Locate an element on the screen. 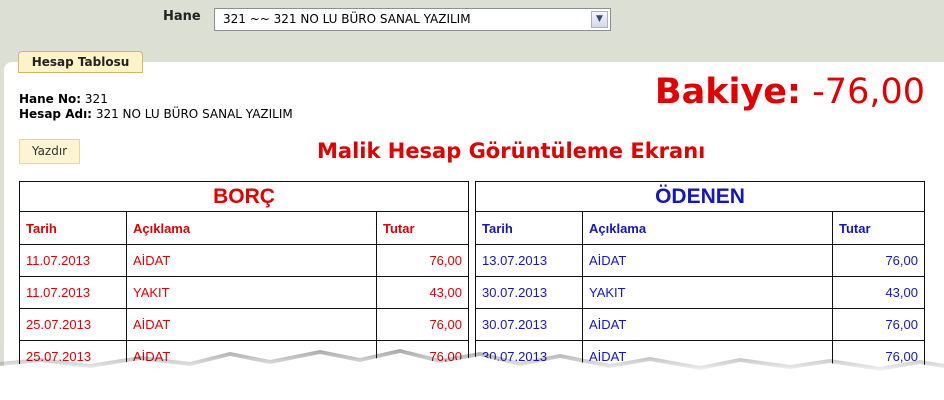  borc-cell-desc: YAKIT is located at coordinates (252, 292).